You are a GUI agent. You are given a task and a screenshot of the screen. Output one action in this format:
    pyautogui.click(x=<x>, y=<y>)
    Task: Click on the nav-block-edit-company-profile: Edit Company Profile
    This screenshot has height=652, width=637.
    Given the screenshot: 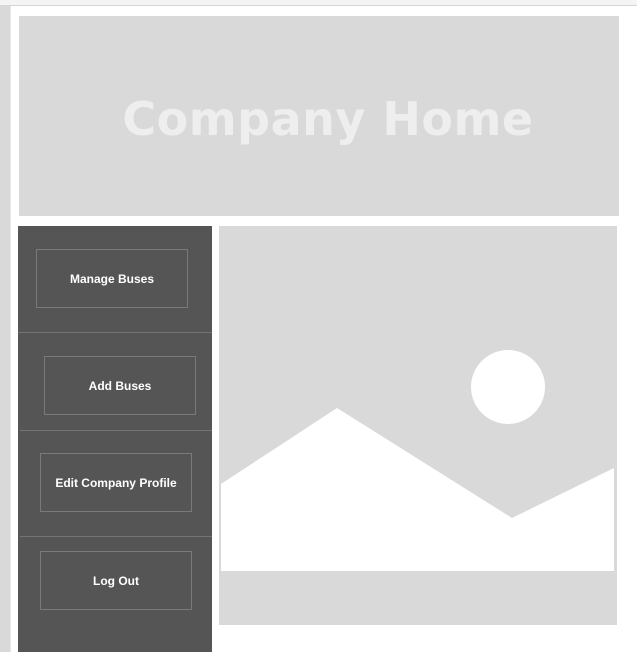 What is the action you would take?
    pyautogui.click(x=116, y=483)
    